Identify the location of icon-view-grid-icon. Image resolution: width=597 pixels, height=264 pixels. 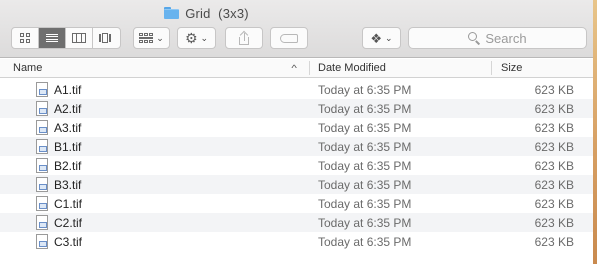
(25, 38).